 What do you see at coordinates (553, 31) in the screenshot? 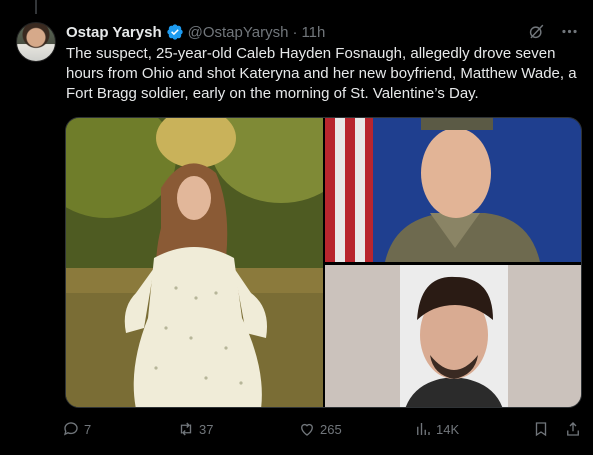
I see `tweet-top-actions` at bounding box center [553, 31].